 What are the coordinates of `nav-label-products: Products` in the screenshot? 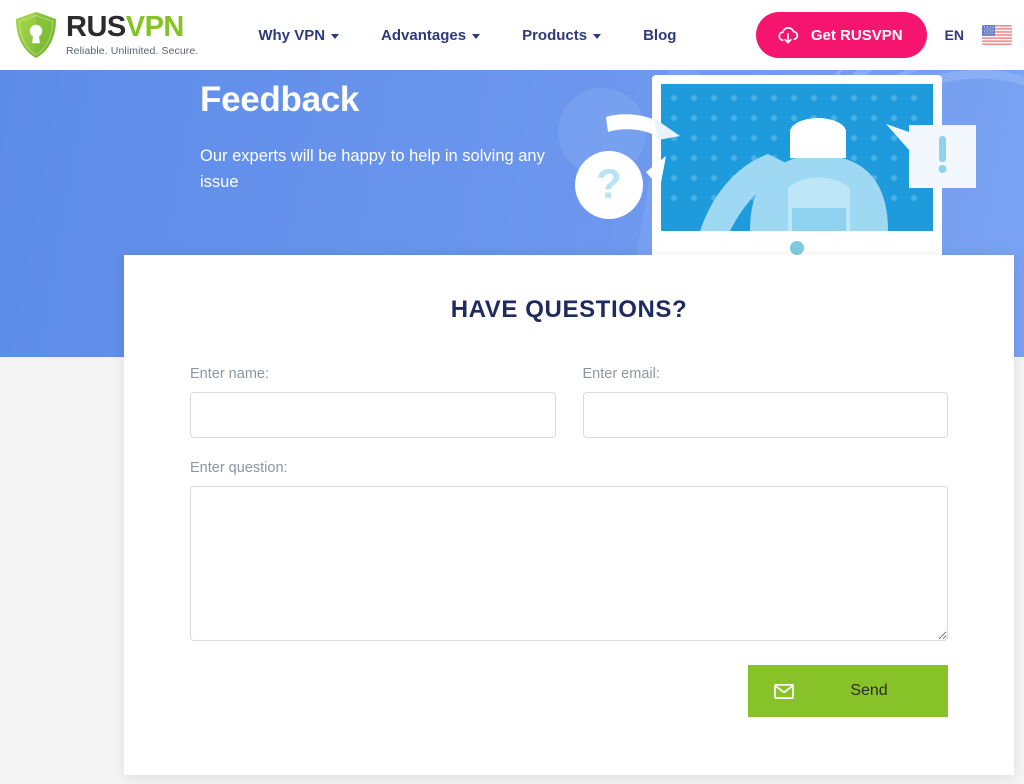 It's located at (555, 35).